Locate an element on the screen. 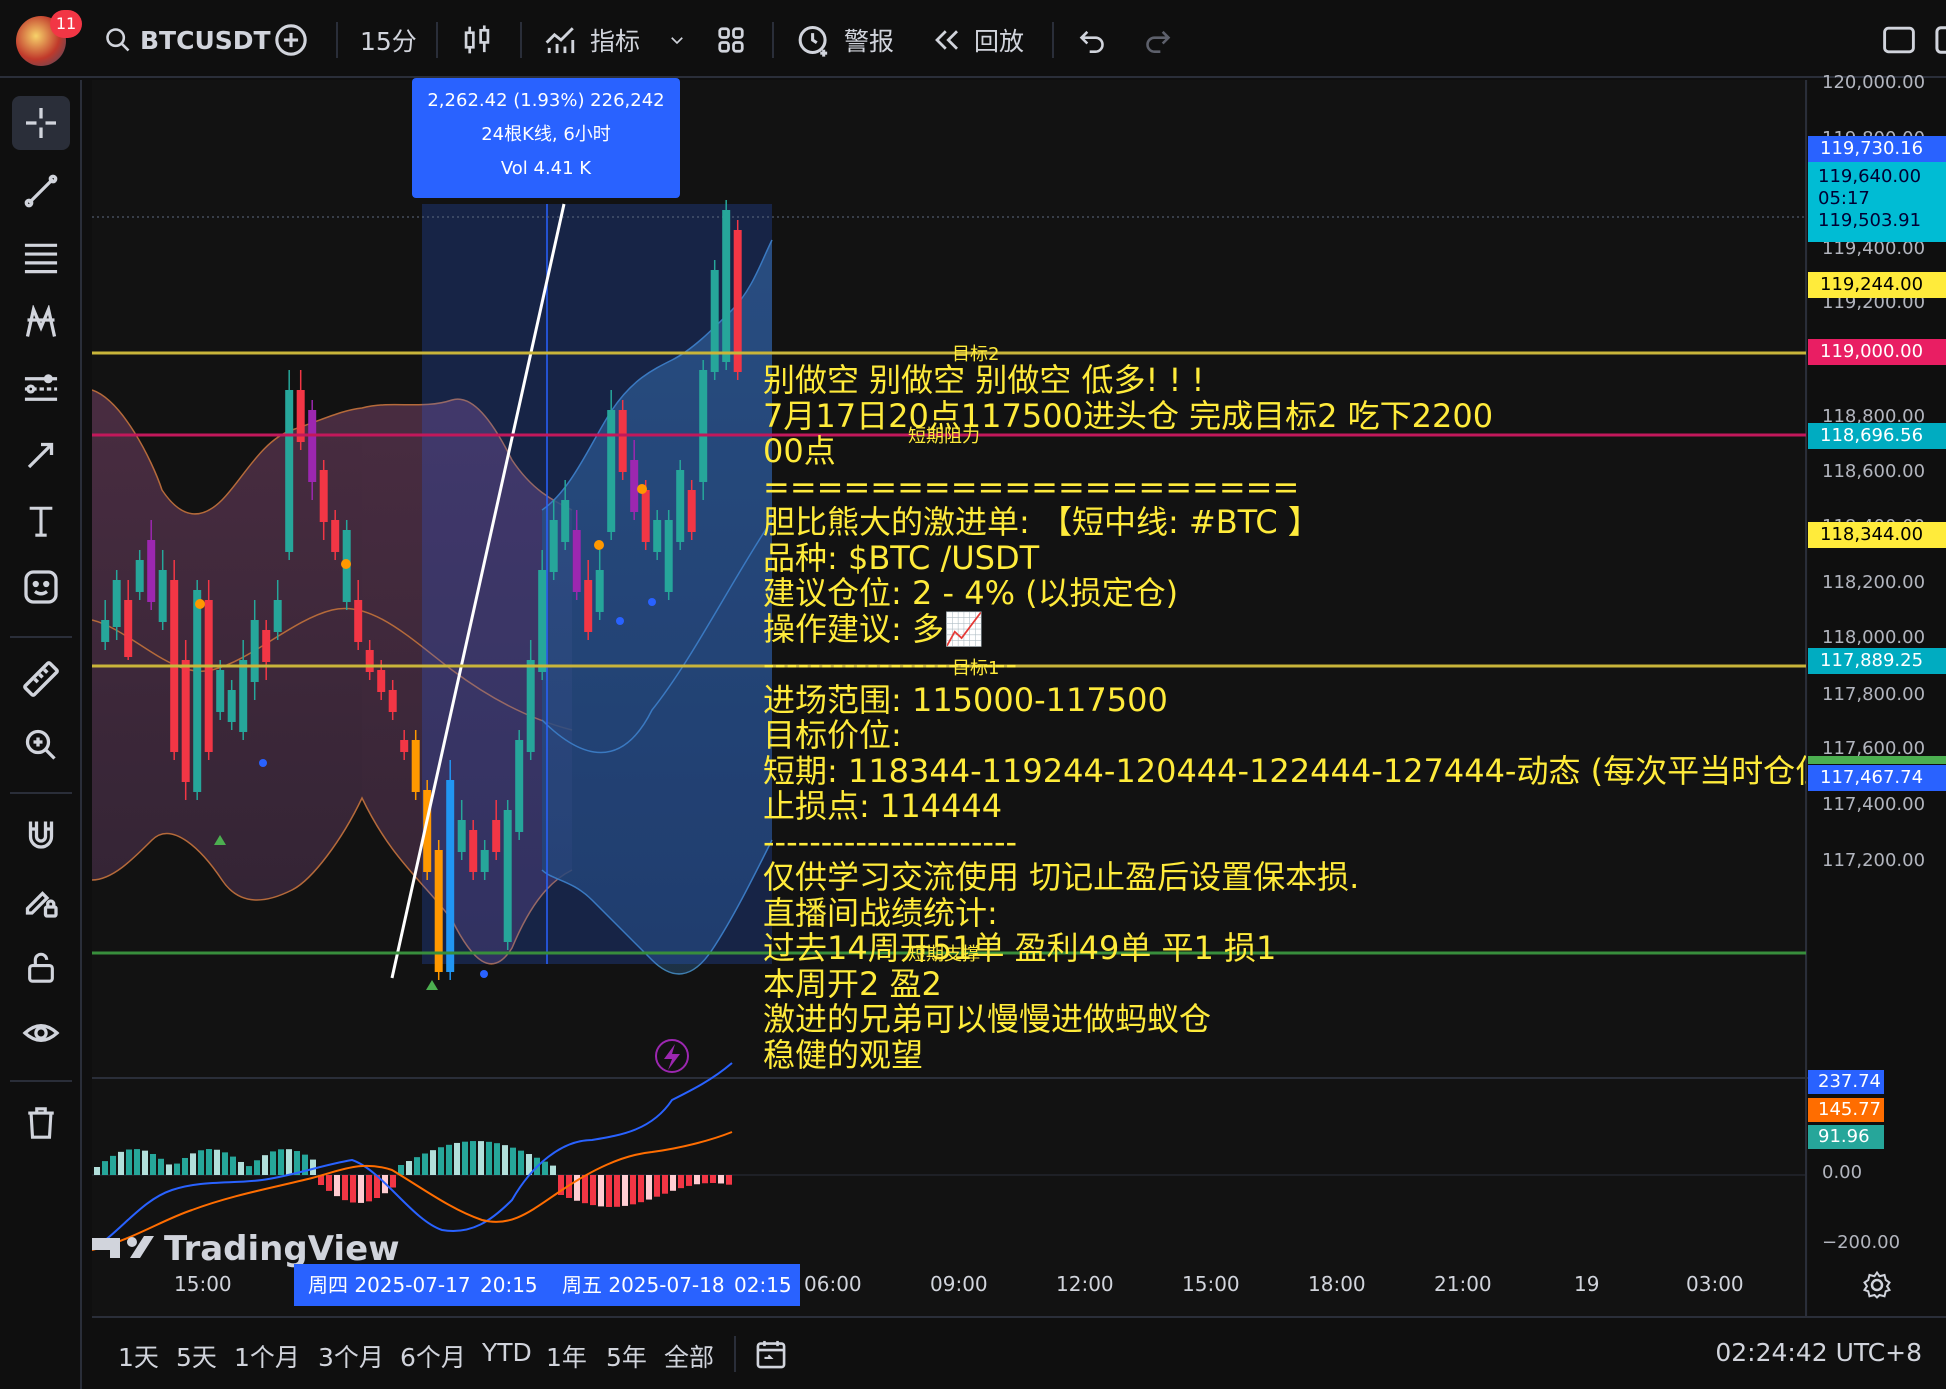 This screenshot has height=1389, width=1946. window-icon is located at coordinates (1899, 40).